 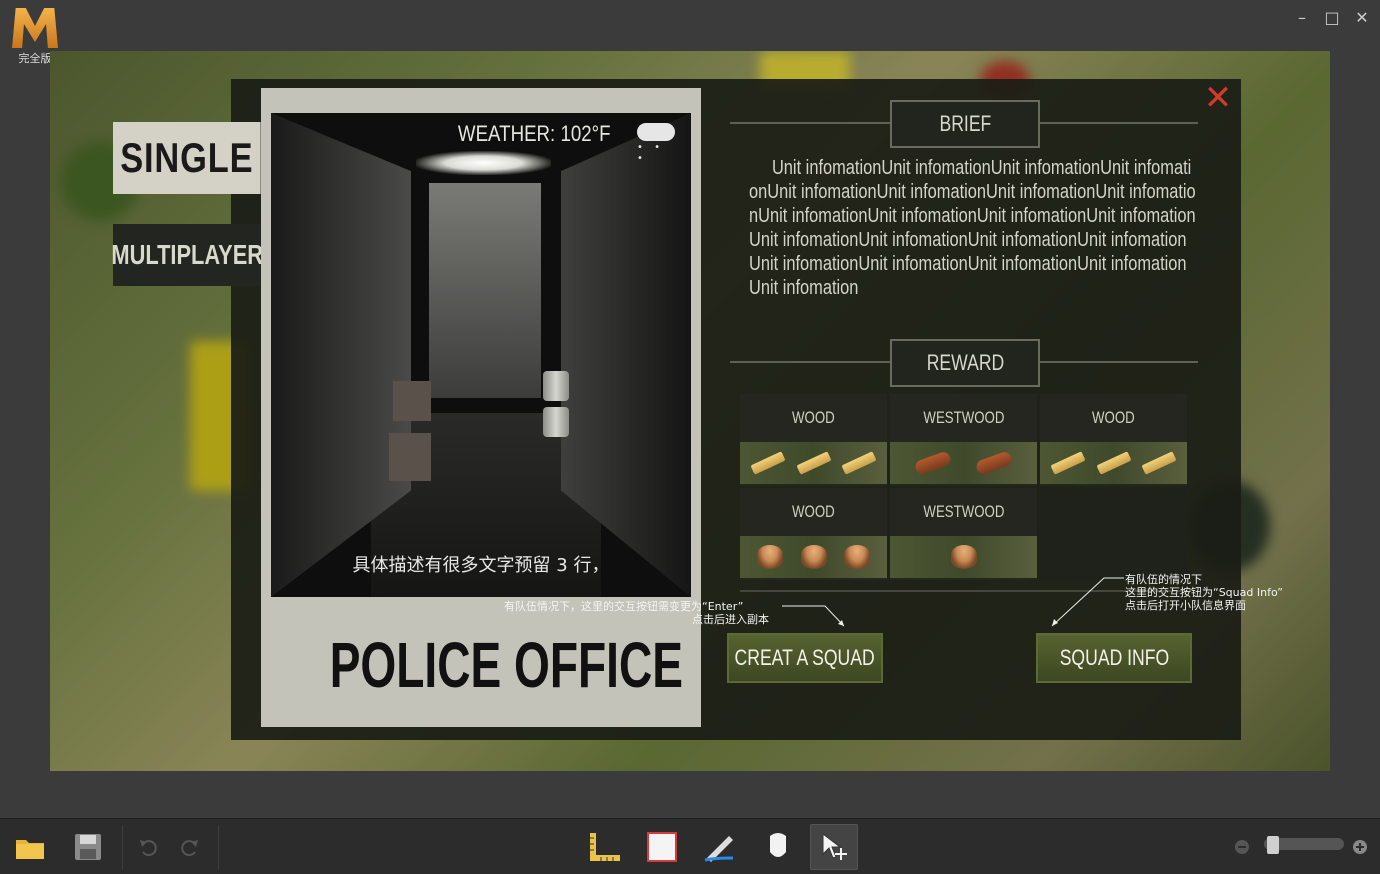 I want to click on reward-header: REWARD, so click(x=965, y=363).